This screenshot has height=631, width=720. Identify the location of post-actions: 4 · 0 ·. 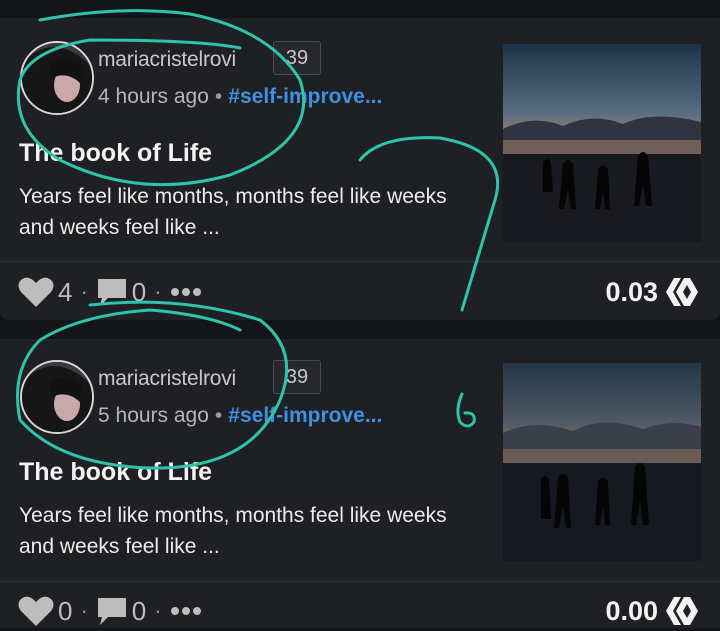
(110, 292).